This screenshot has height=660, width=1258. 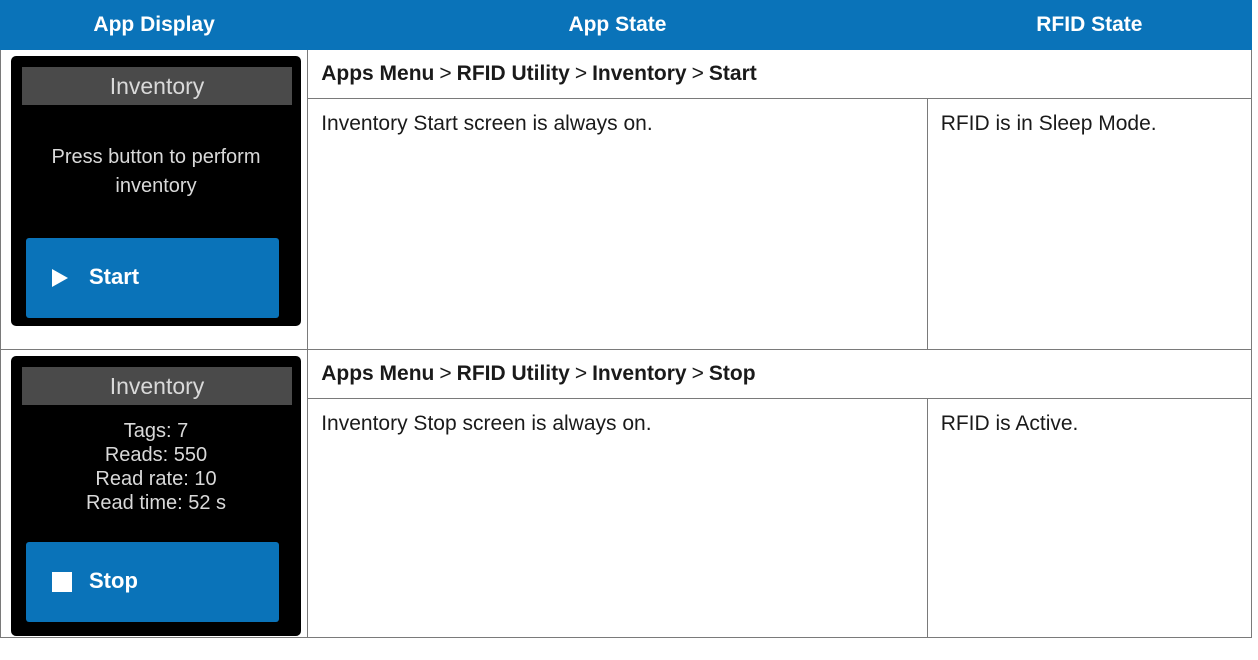 What do you see at coordinates (60, 278) in the screenshot?
I see `play-icon` at bounding box center [60, 278].